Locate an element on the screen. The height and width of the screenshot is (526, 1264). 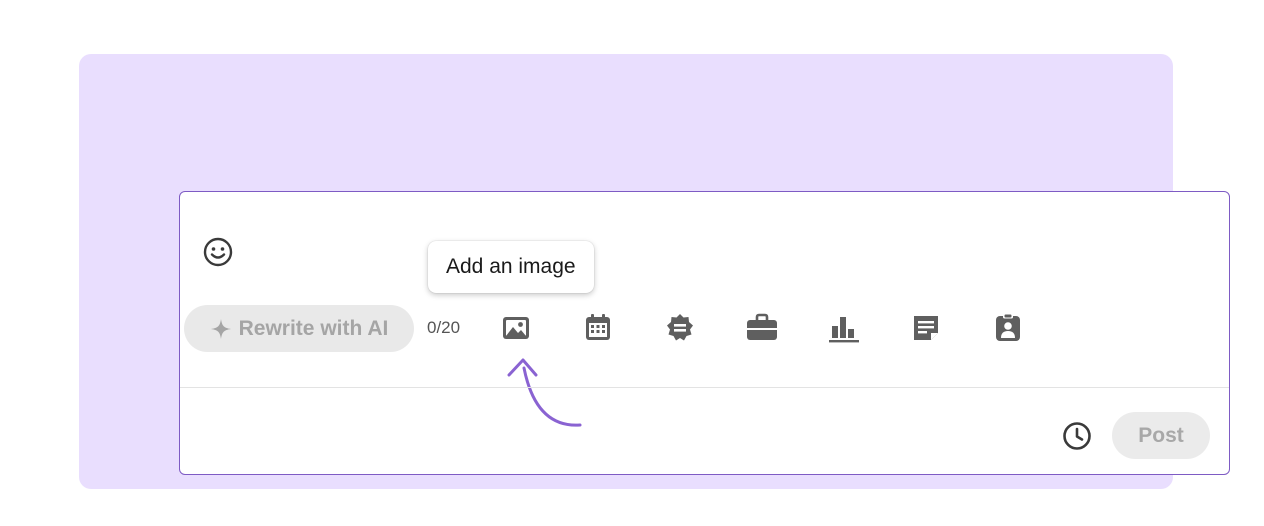
add-document-button is located at coordinates (926, 328).